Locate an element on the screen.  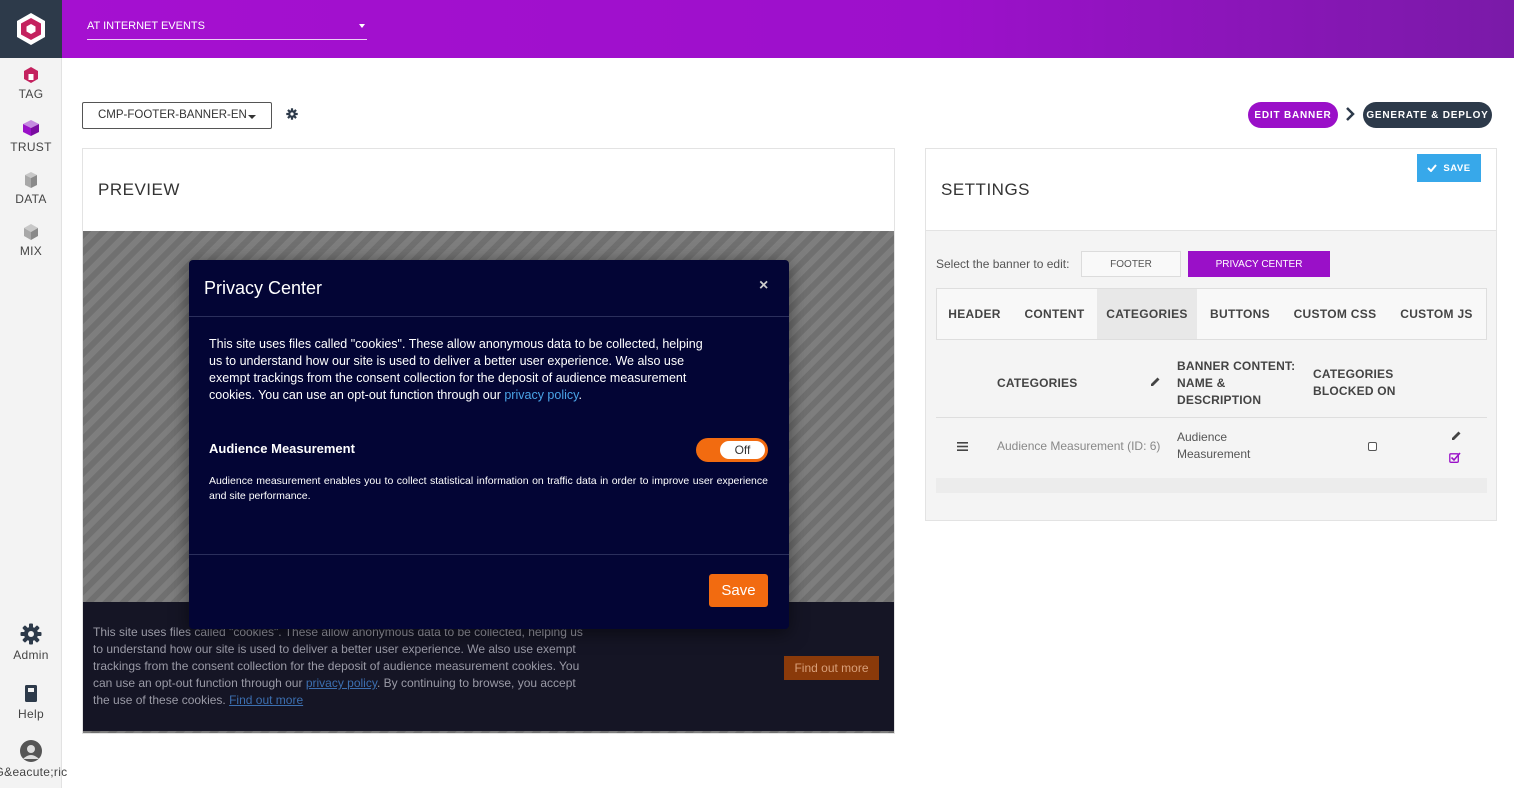
trust-cube-icon is located at coordinates (31, 128).